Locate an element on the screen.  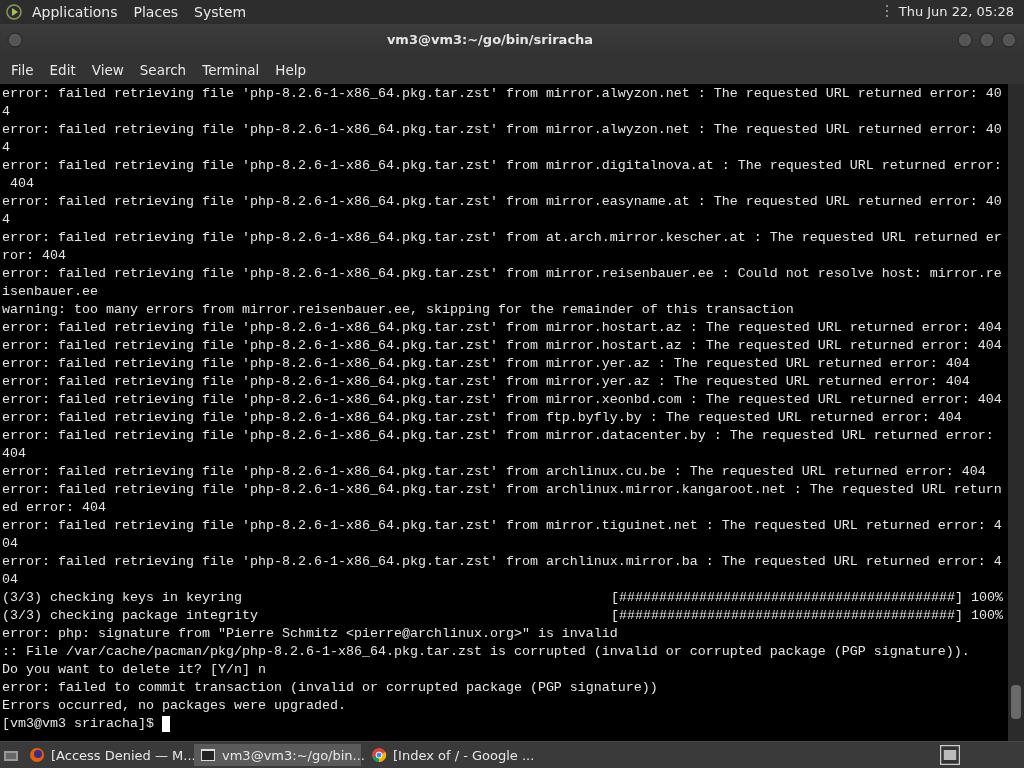
menu-item: File is located at coordinates (22, 69).